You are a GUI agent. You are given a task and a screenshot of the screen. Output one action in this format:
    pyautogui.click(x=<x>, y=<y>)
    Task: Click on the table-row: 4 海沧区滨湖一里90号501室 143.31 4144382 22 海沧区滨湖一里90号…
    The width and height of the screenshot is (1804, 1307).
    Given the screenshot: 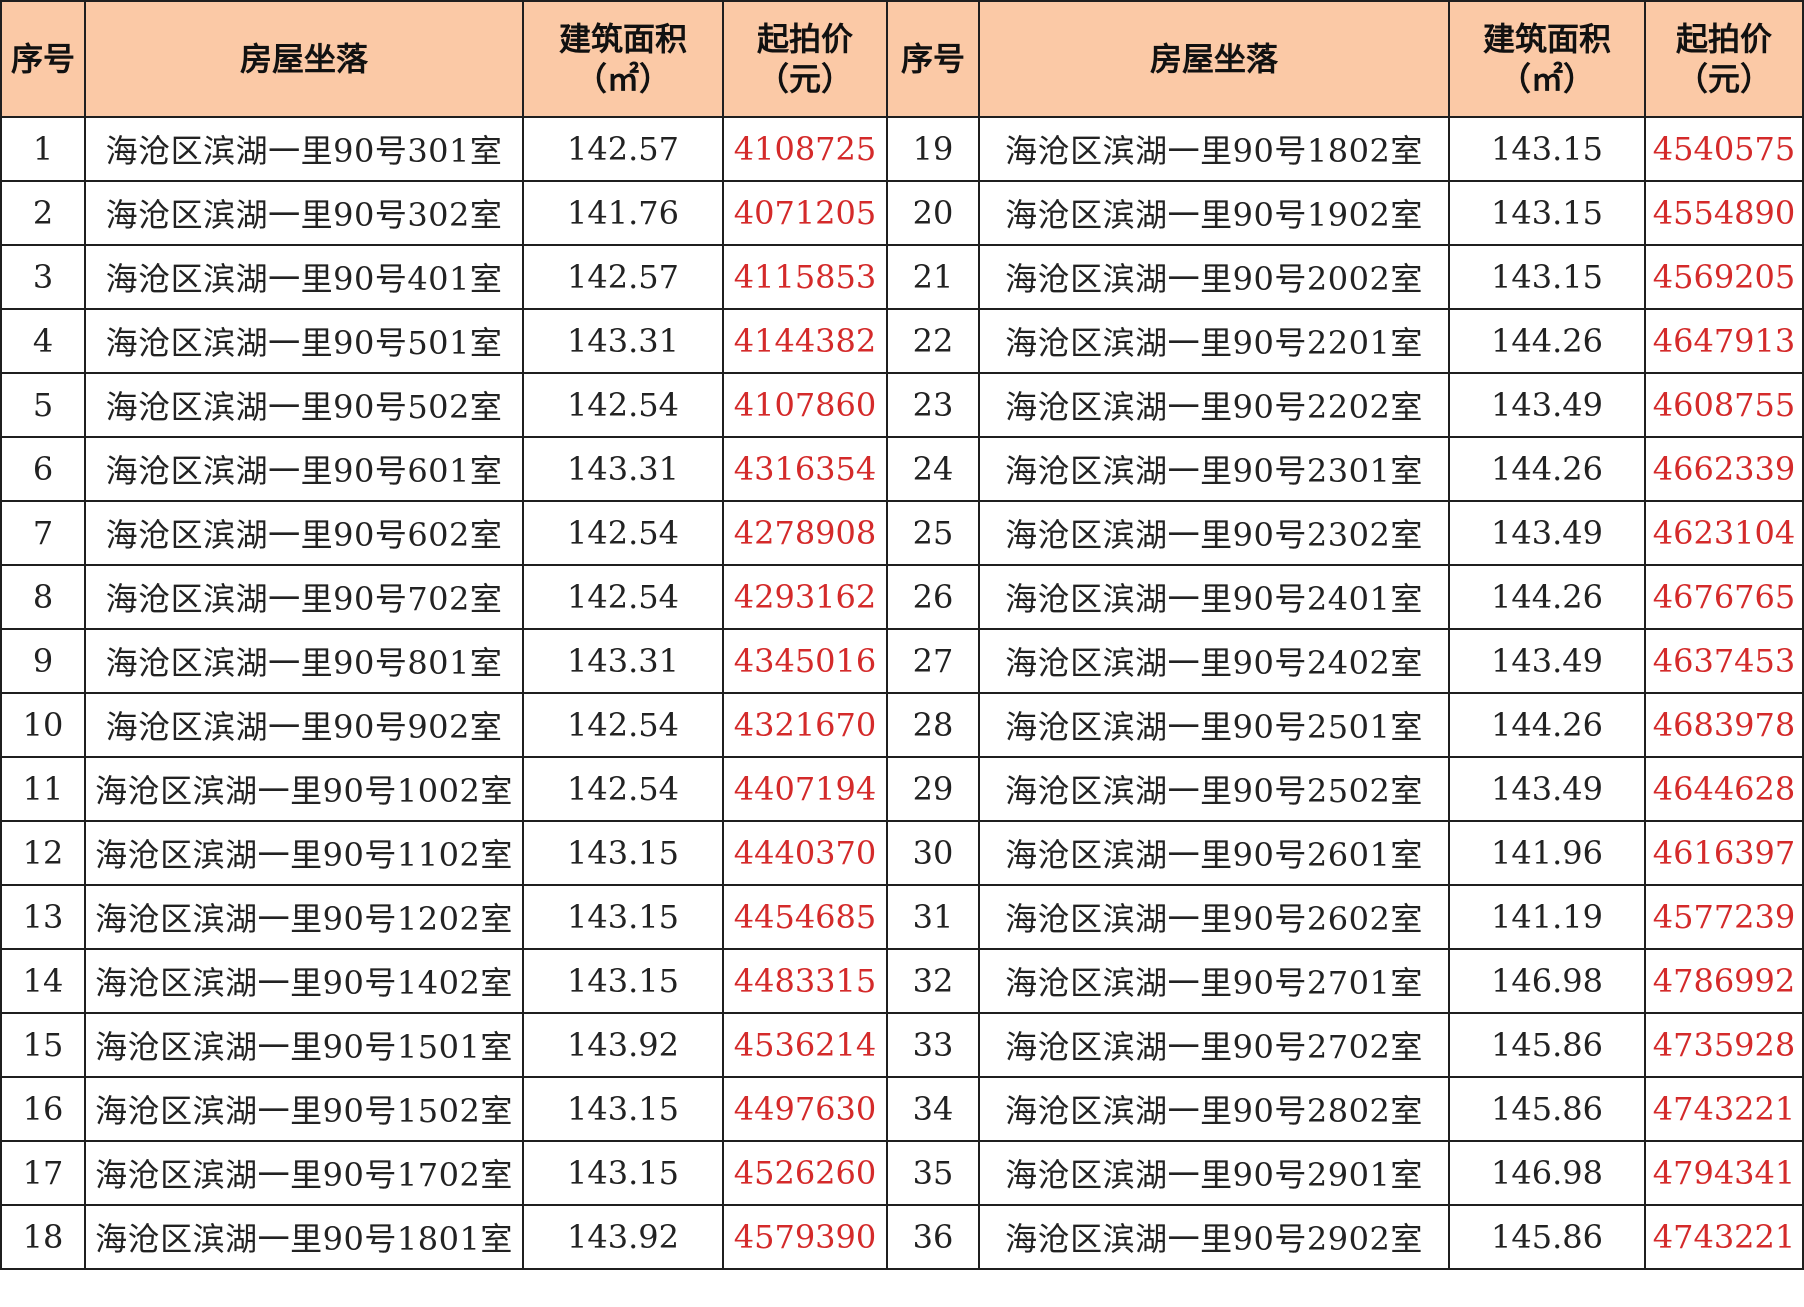 What is the action you would take?
    pyautogui.click(x=902, y=341)
    